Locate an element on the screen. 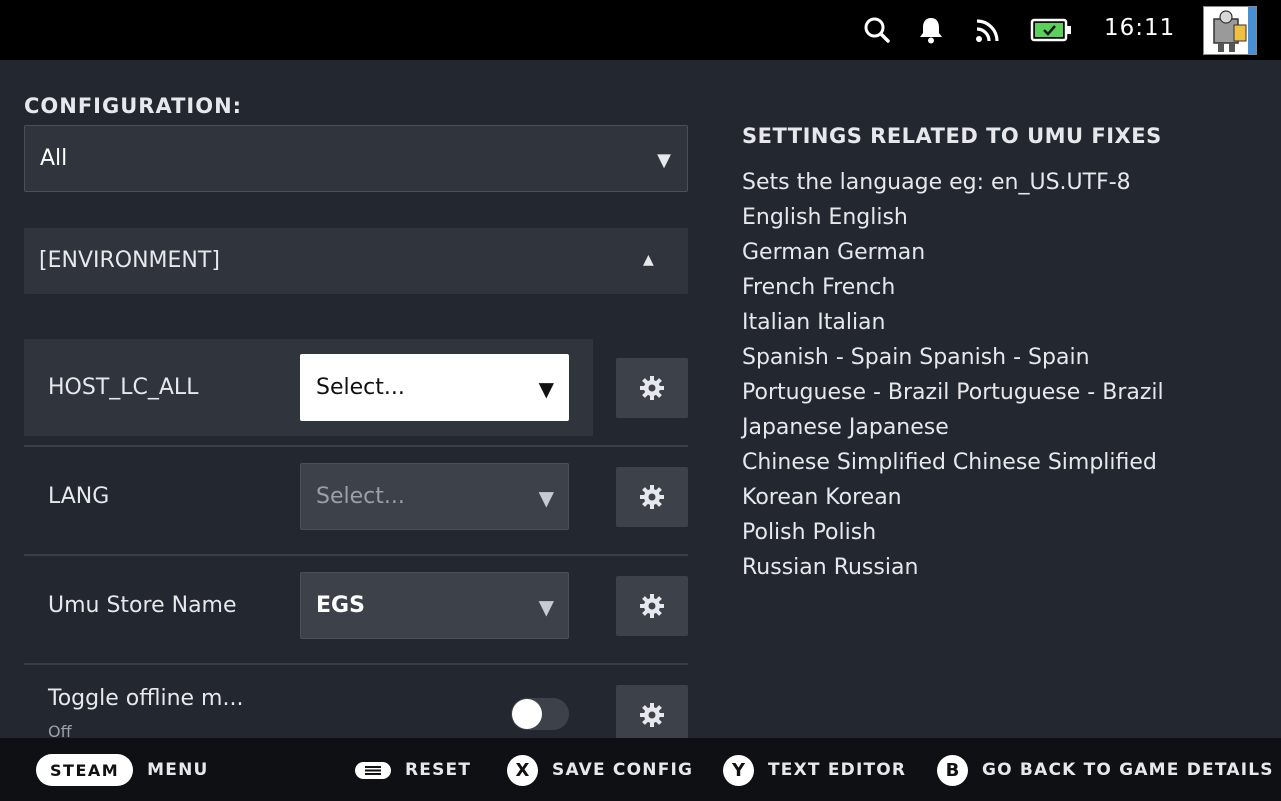  save-config-label: SAVE CONFIG is located at coordinates (623, 770).